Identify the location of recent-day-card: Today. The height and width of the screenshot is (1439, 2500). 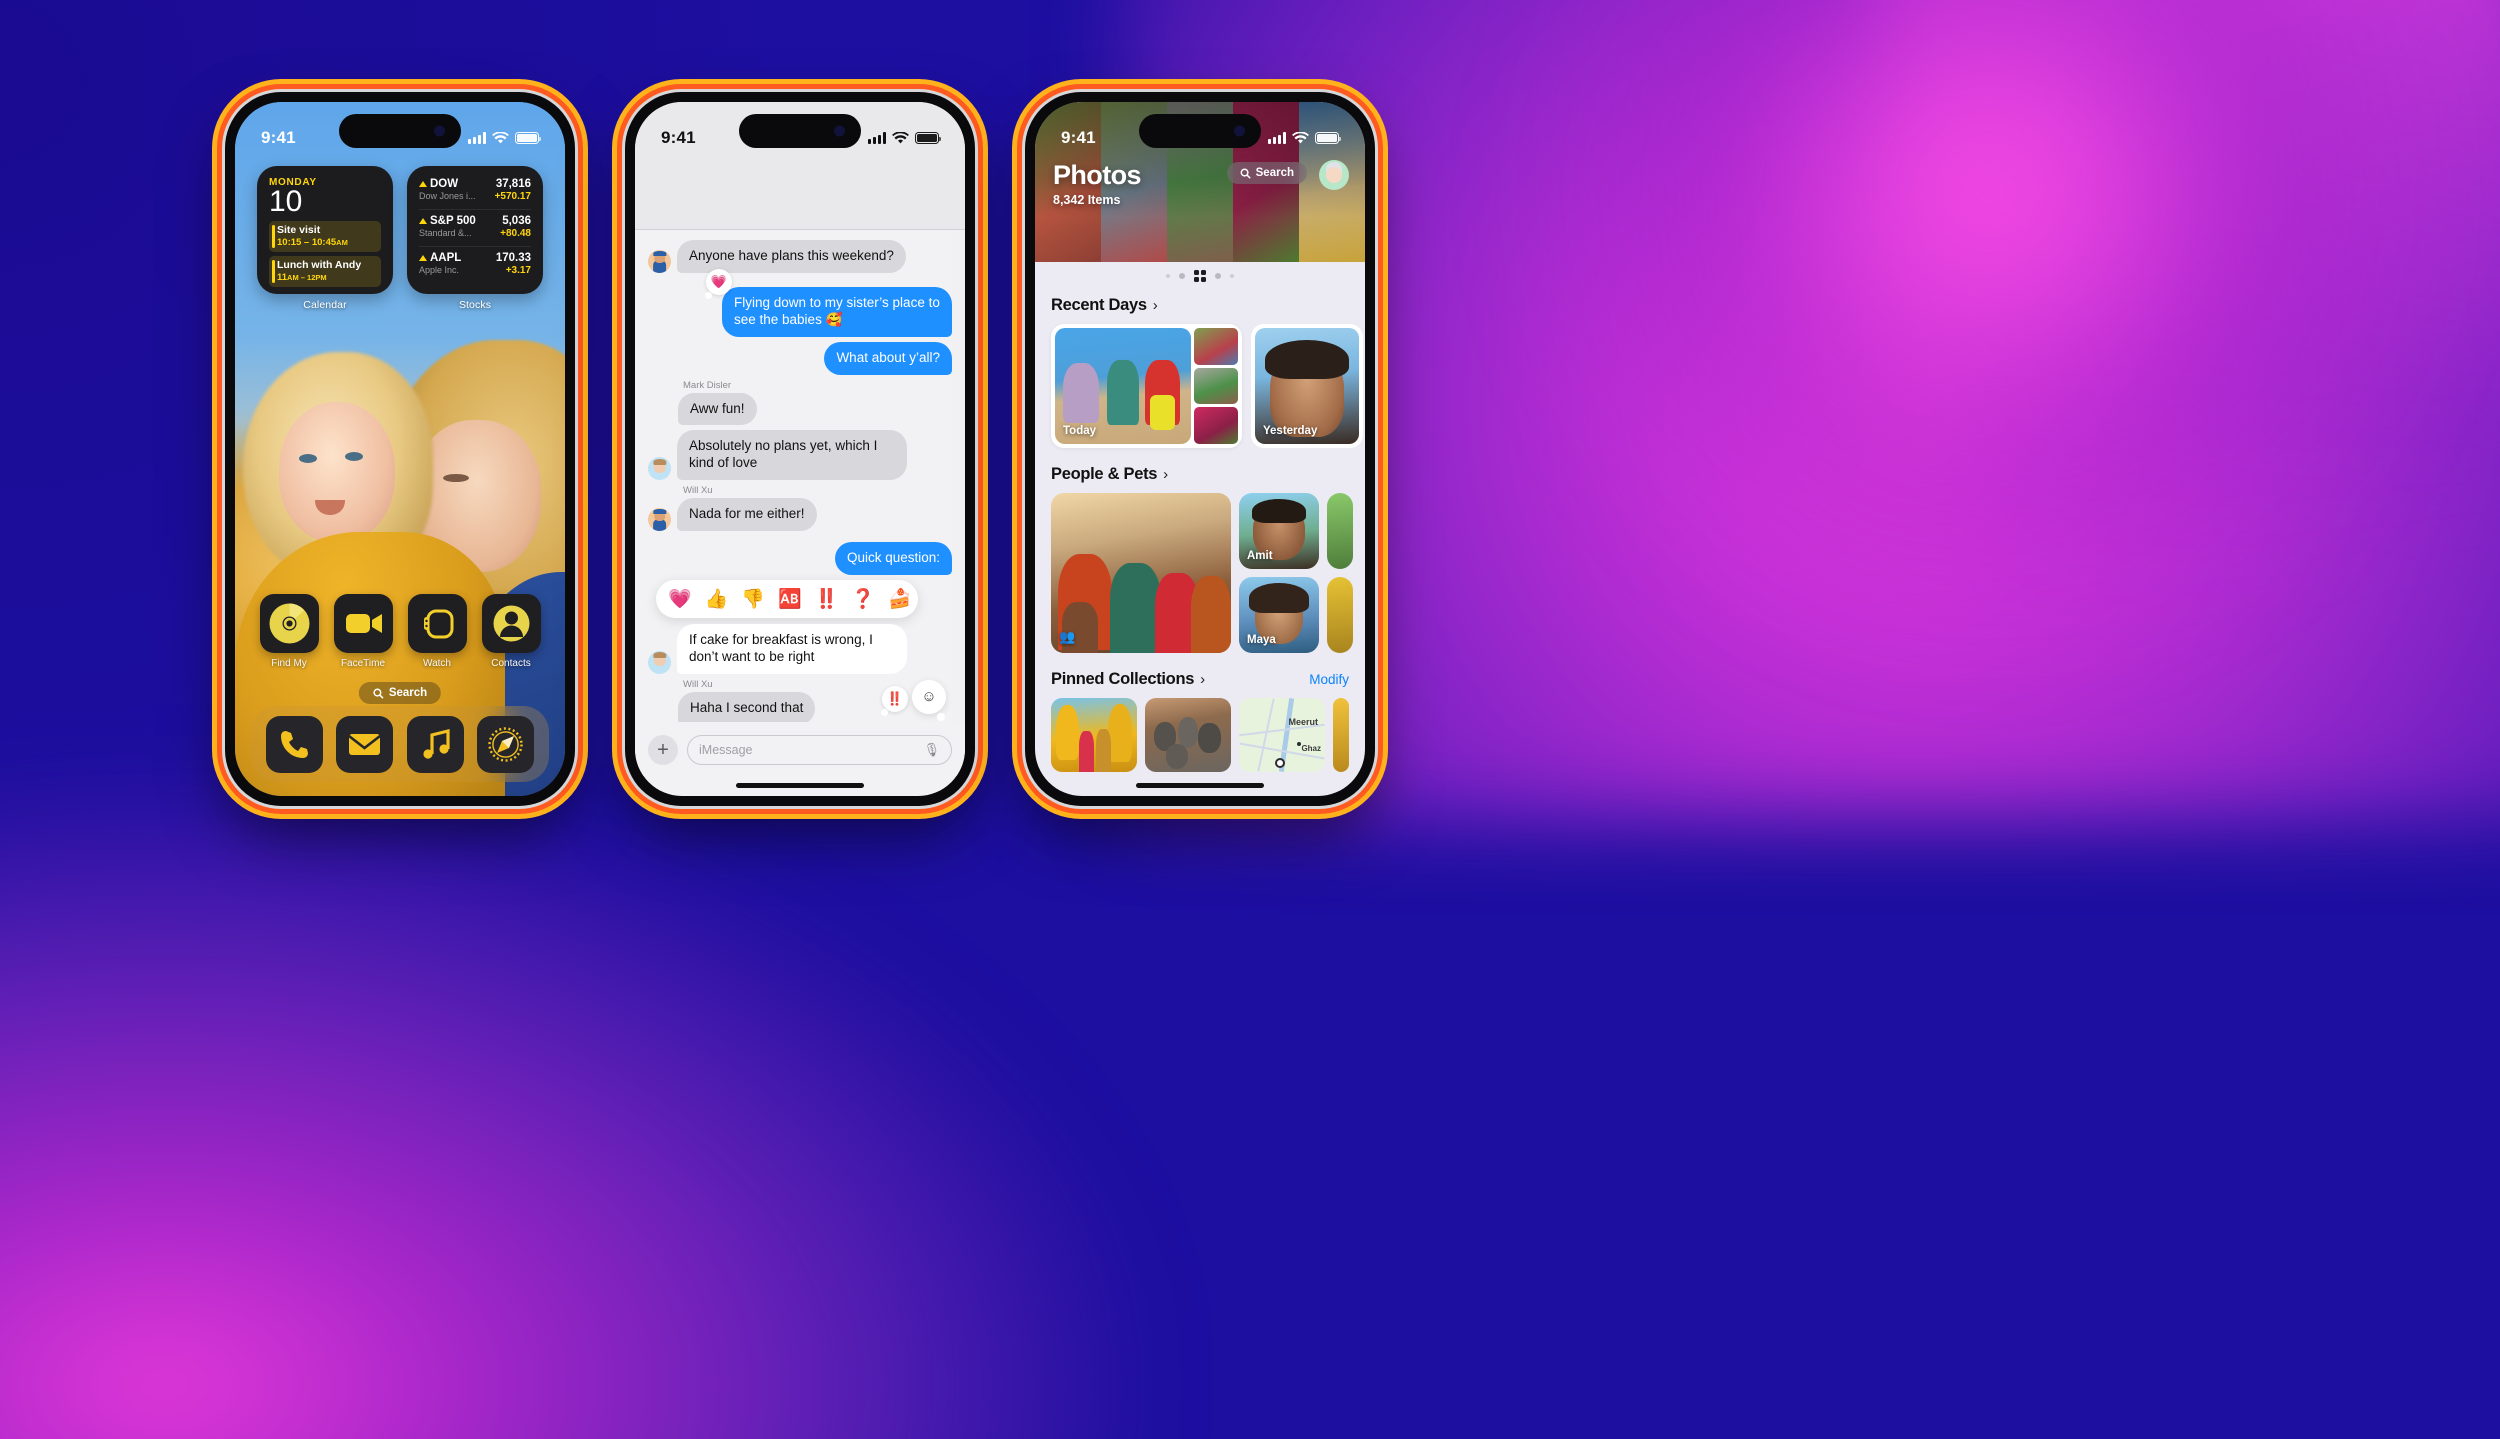
(1146, 386).